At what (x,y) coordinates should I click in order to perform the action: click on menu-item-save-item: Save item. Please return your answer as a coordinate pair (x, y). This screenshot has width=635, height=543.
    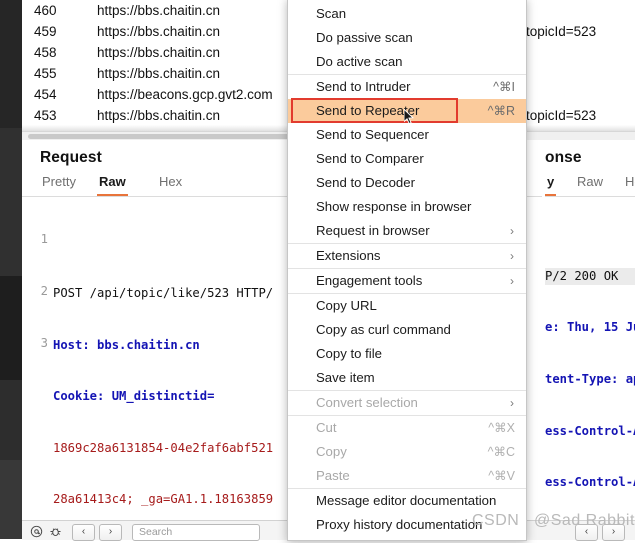
    Looking at the image, I should click on (407, 378).